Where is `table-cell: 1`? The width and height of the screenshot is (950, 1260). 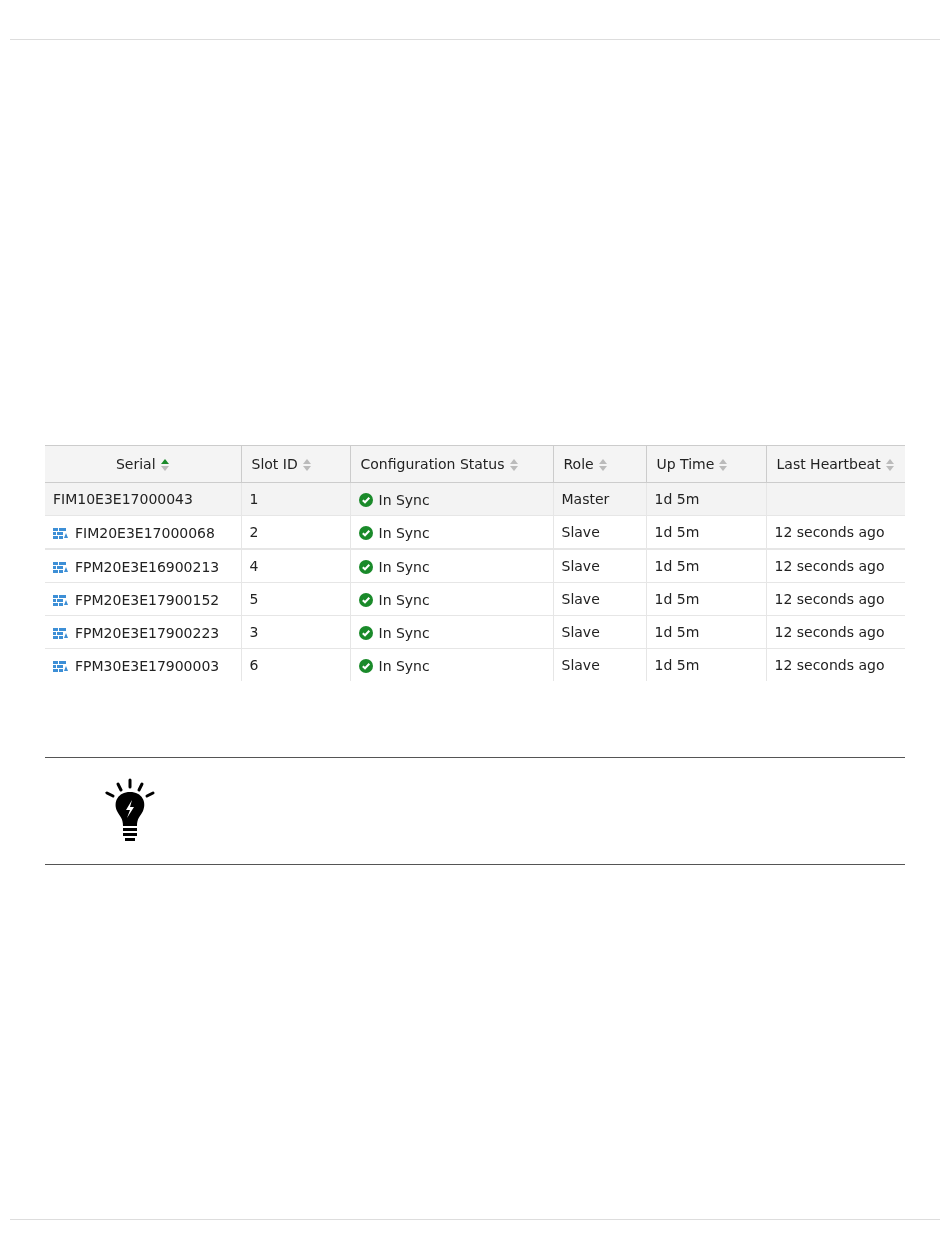 table-cell: 1 is located at coordinates (295, 499).